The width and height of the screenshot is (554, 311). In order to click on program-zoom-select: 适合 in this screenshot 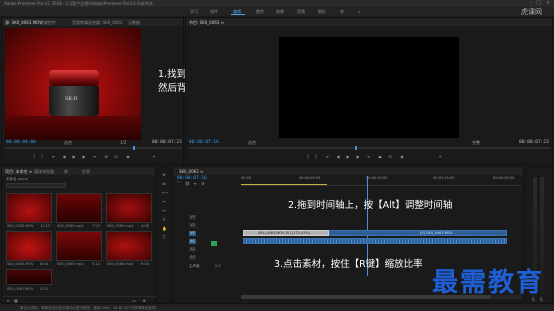, I will do `click(252, 143)`.